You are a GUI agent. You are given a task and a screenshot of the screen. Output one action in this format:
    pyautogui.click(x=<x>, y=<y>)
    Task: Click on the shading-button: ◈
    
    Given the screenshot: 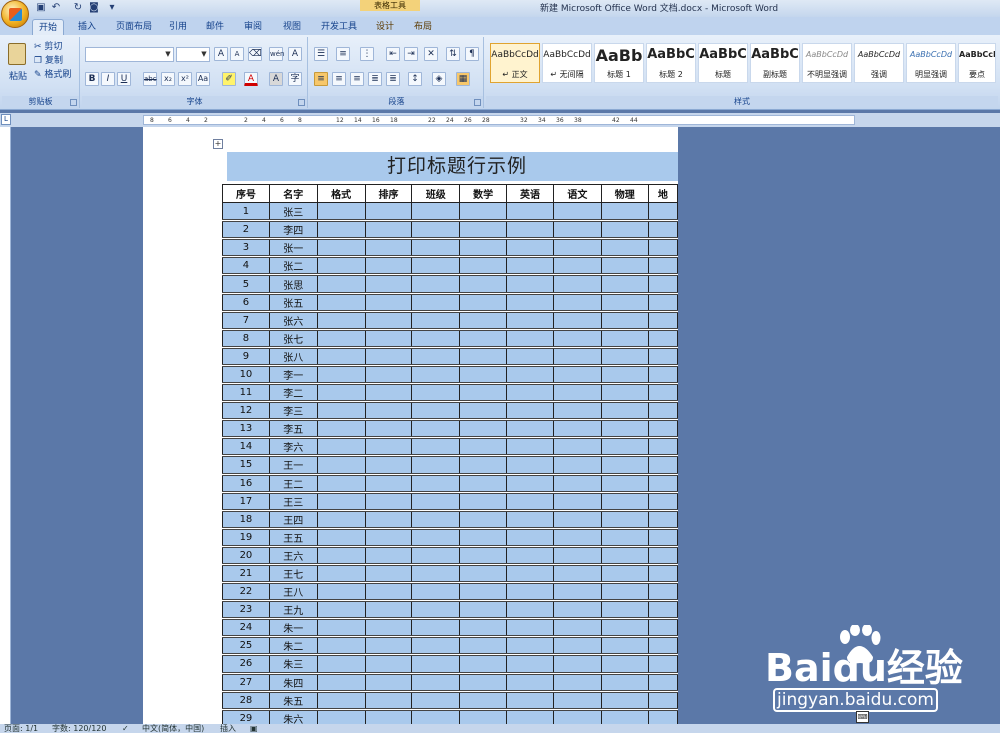 What is the action you would take?
    pyautogui.click(x=439, y=79)
    